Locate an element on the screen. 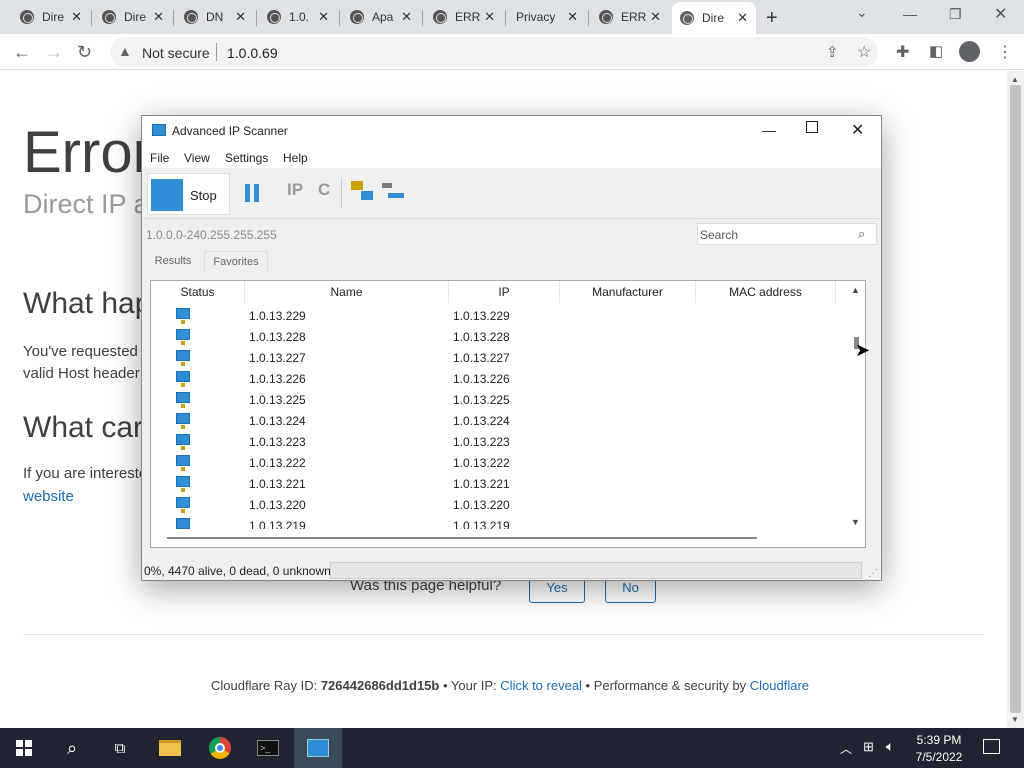 This screenshot has width=1024, height=768. notification-icon is located at coordinates (991, 746).